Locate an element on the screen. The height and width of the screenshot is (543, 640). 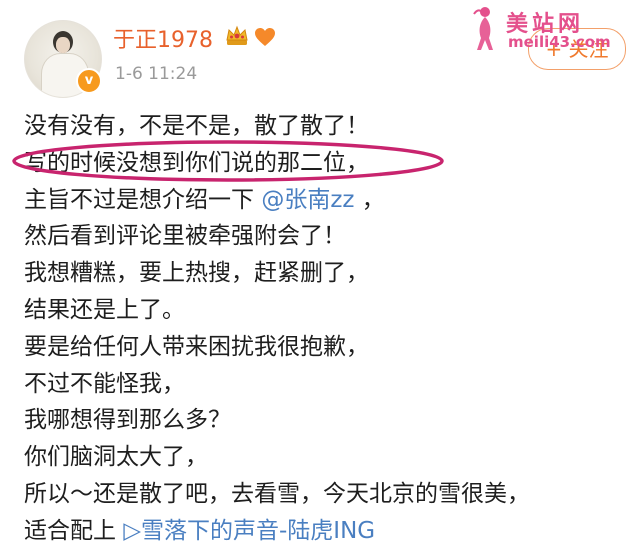
post-line-4: 然后看到评论里被牵强附会了！ is located at coordinates (185, 236).